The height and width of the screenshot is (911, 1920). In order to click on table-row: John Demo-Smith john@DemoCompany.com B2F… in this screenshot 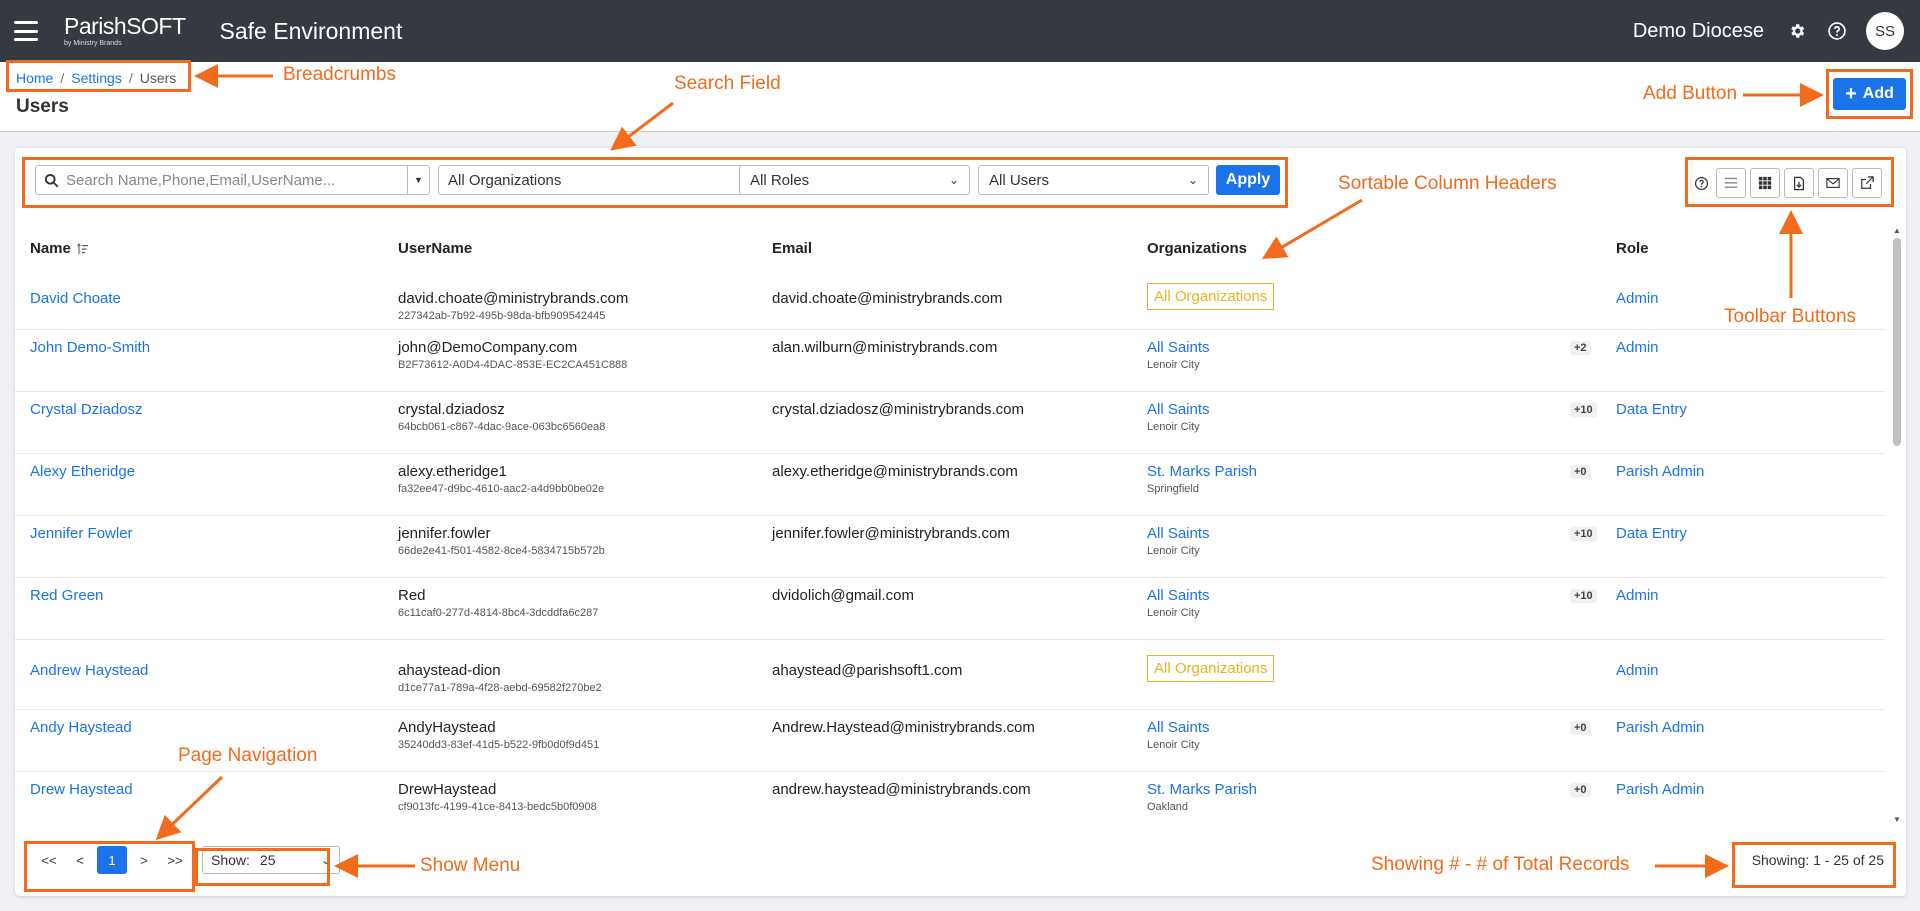, I will do `click(950, 361)`.